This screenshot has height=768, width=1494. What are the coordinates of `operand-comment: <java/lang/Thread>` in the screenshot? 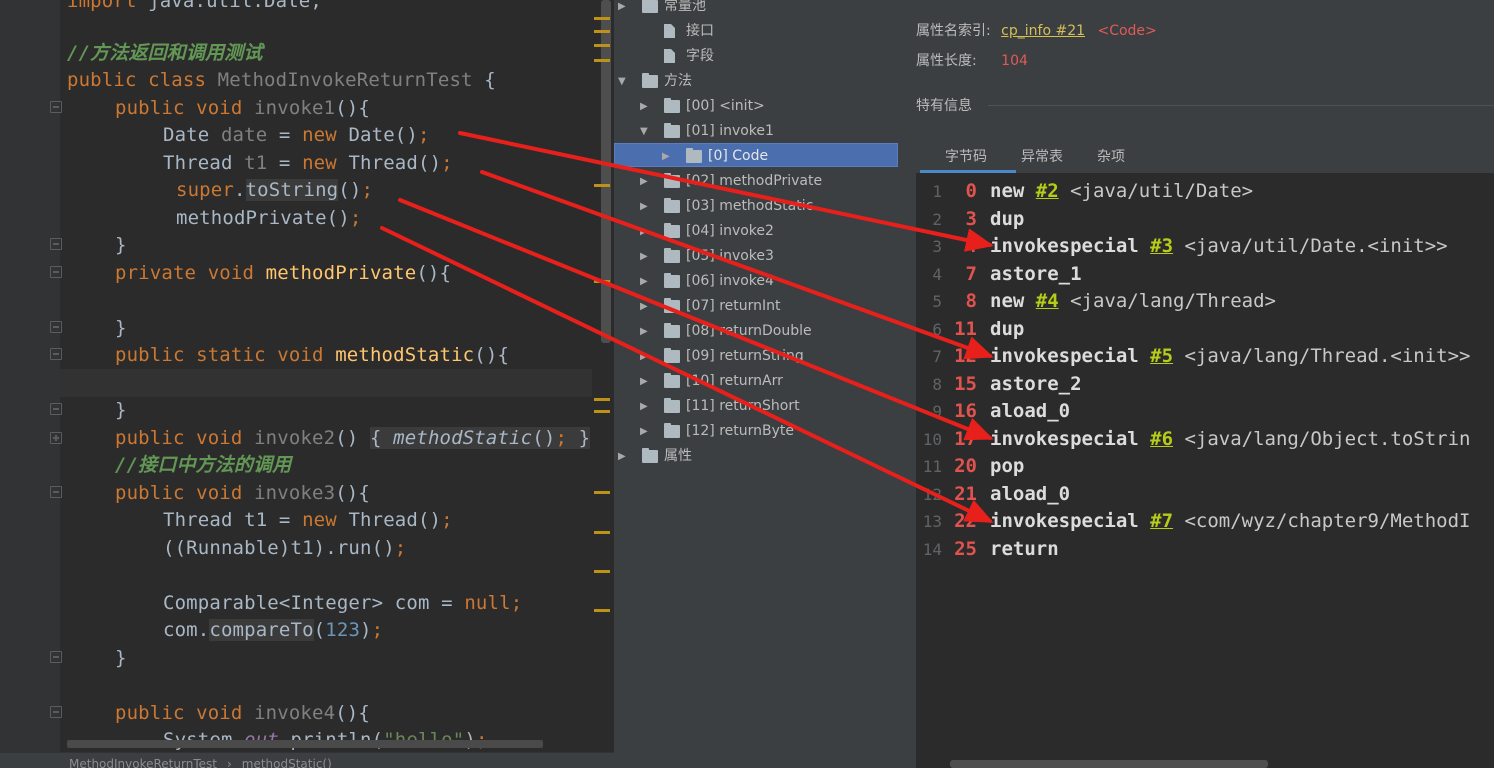 It's located at (1167, 301).